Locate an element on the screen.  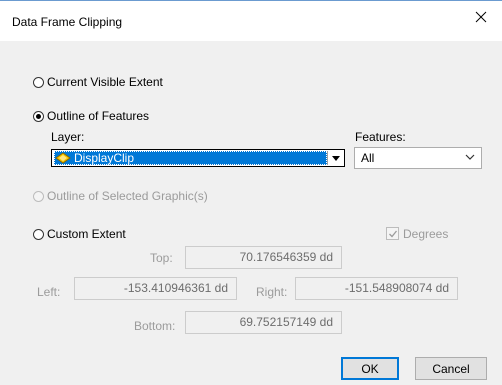
close-icon is located at coordinates (481, 17).